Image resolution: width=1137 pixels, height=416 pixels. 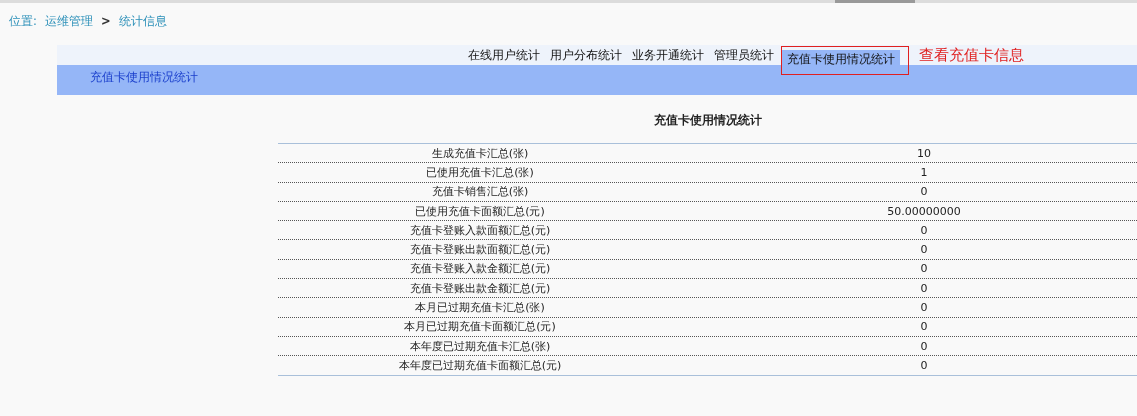 What do you see at coordinates (480, 288) in the screenshot?
I see `table-cell-text: 充值卡登账出款金额汇总(元)` at bounding box center [480, 288].